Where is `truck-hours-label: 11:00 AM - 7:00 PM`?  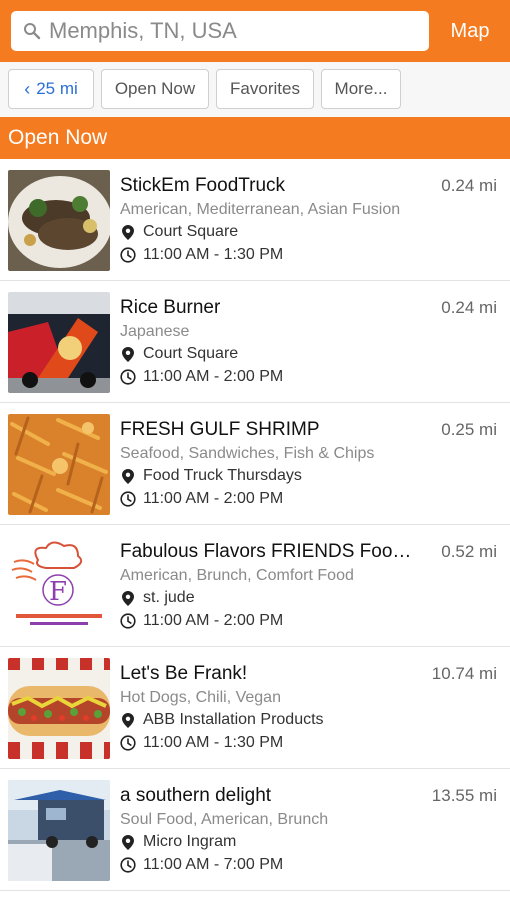 truck-hours-label: 11:00 AM - 7:00 PM is located at coordinates (213, 864).